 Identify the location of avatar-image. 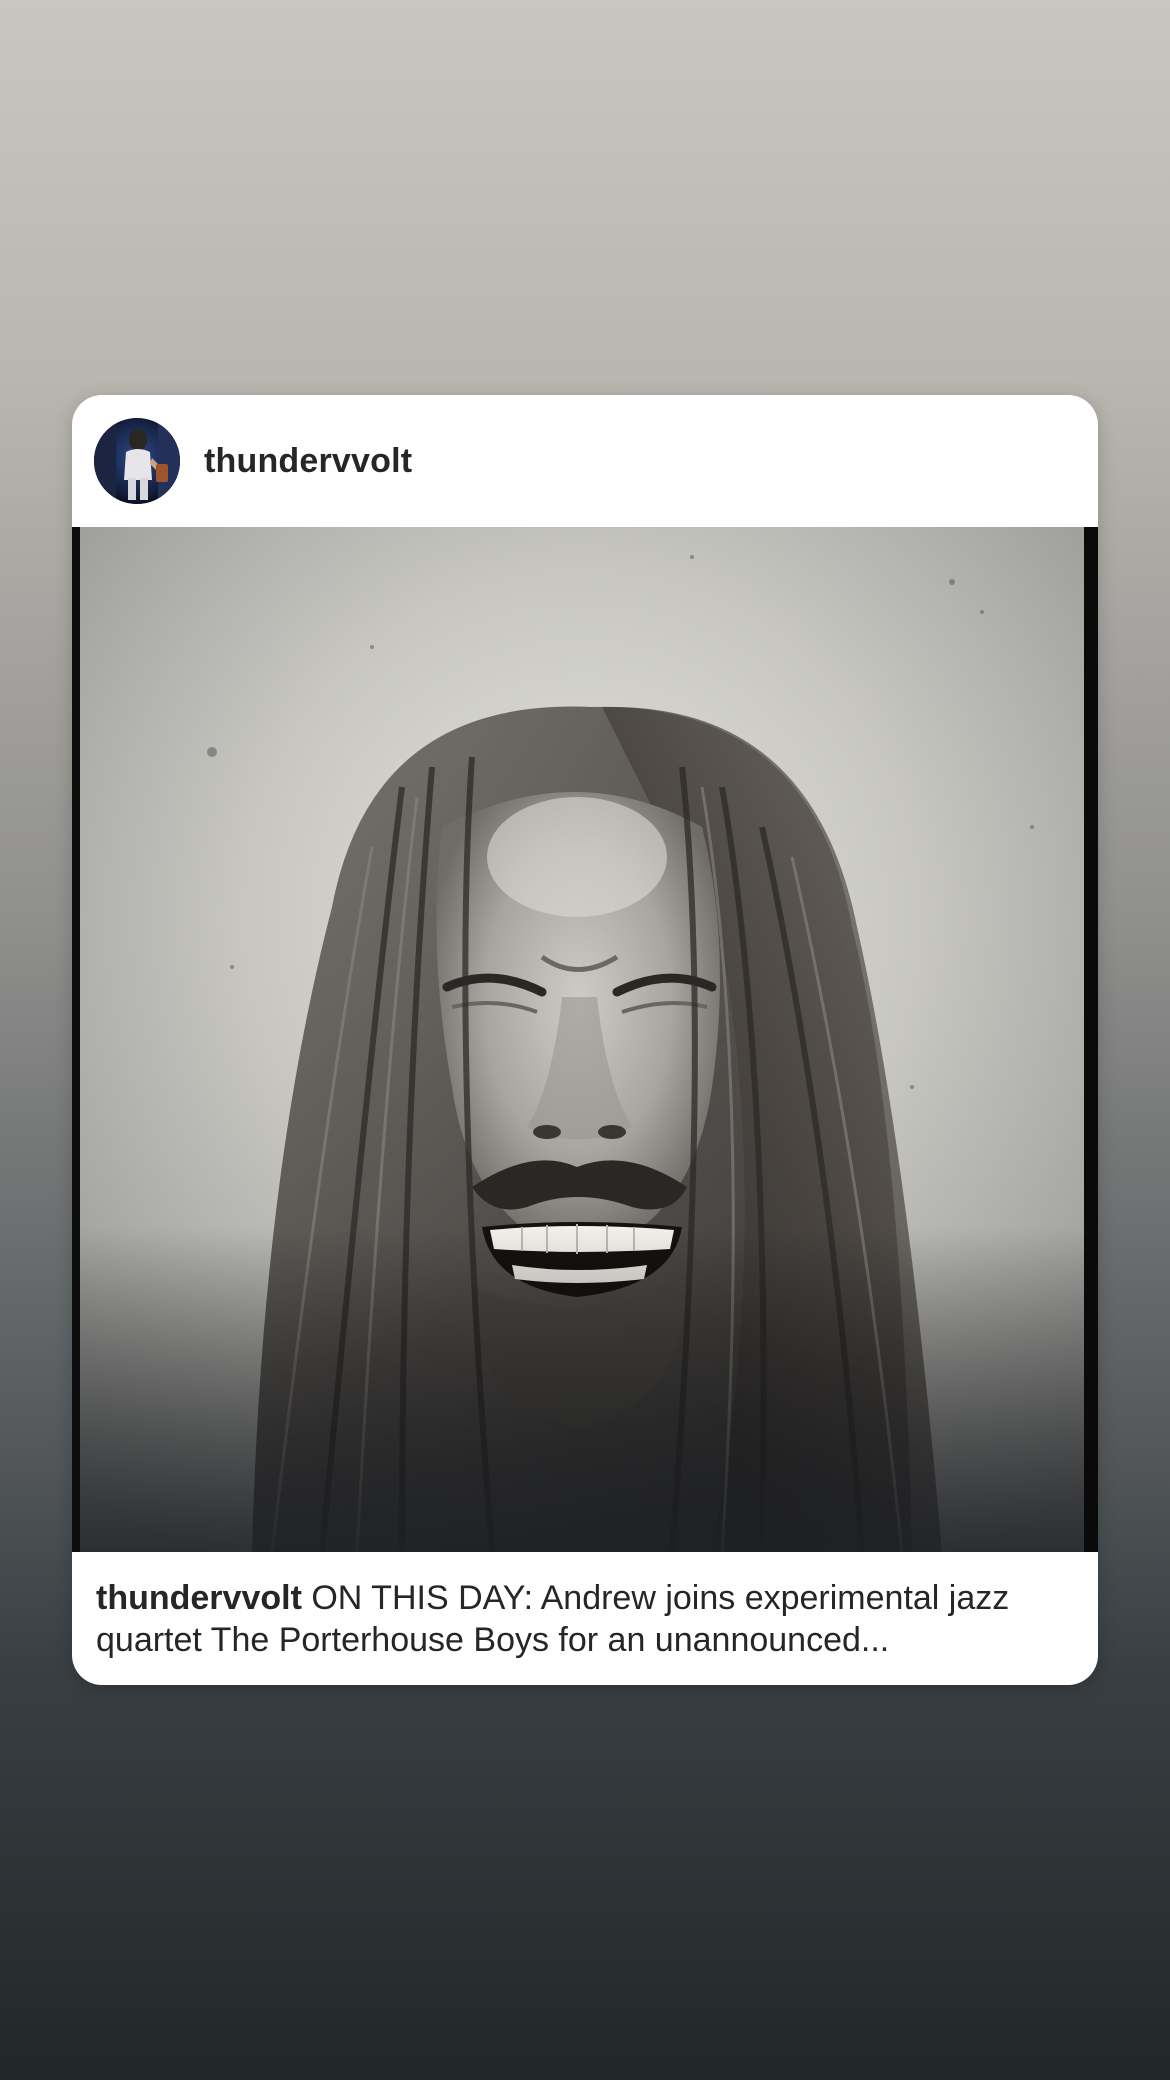
(137, 461).